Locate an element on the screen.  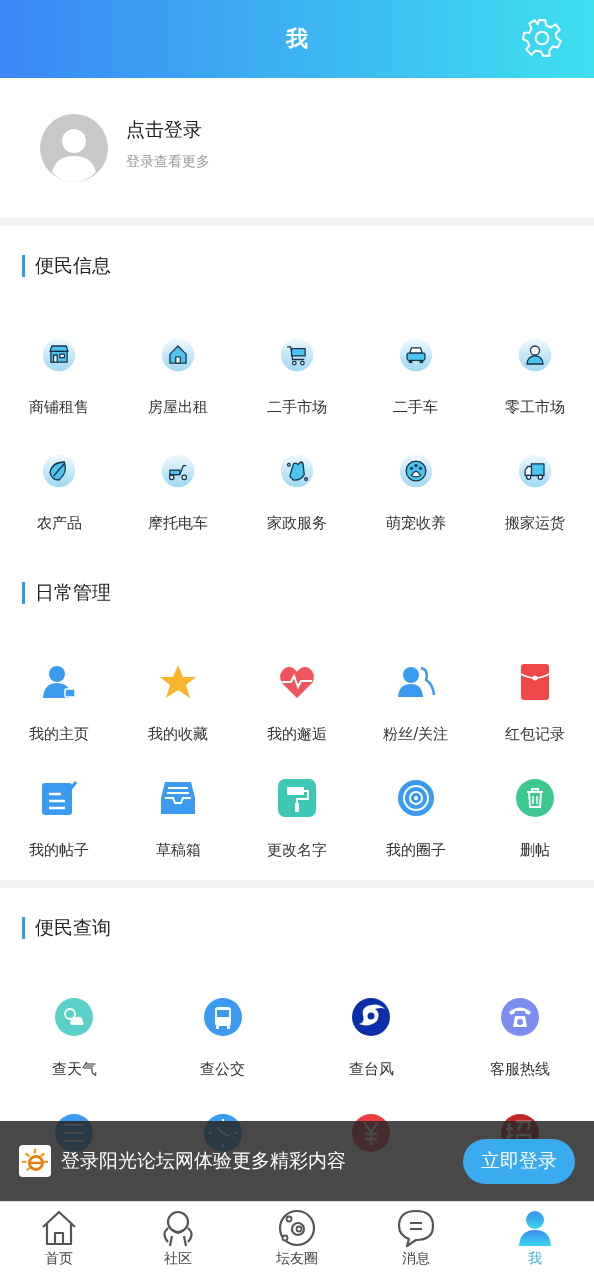
grid-item-label: 搬家运货 is located at coordinates (534, 523).